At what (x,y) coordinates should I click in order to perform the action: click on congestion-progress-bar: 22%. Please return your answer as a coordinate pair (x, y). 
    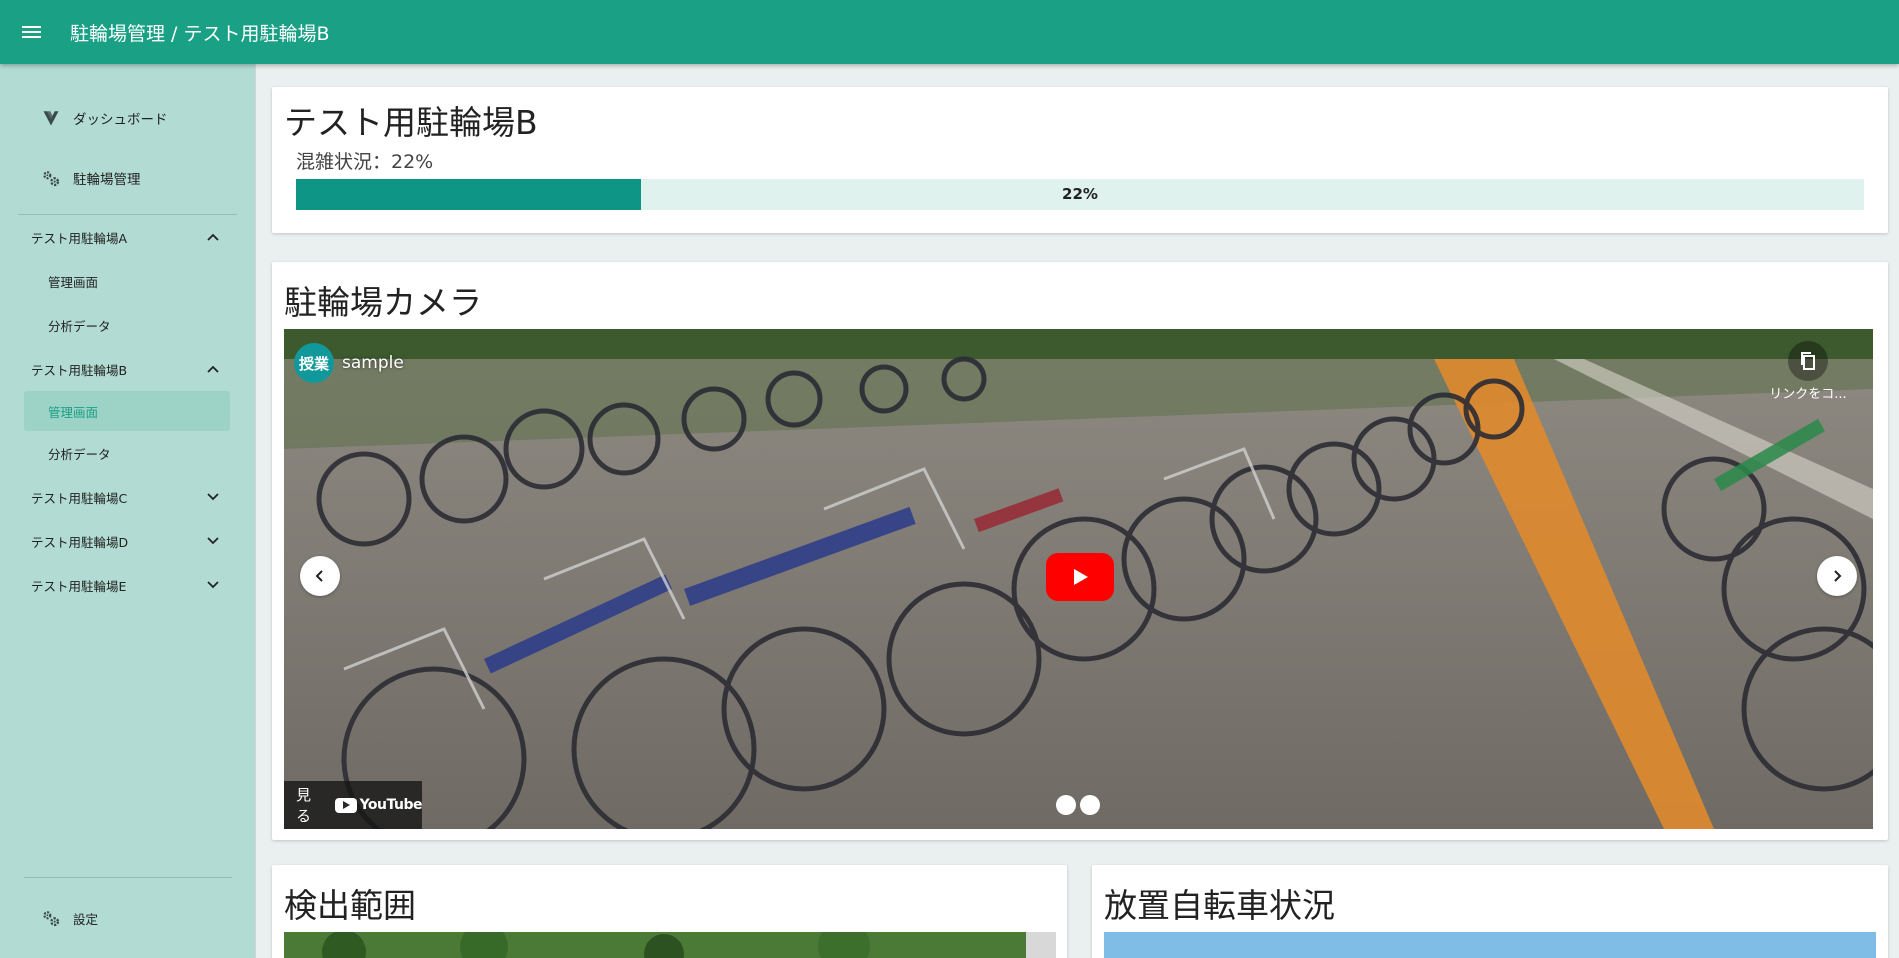
    Looking at the image, I should click on (1080, 194).